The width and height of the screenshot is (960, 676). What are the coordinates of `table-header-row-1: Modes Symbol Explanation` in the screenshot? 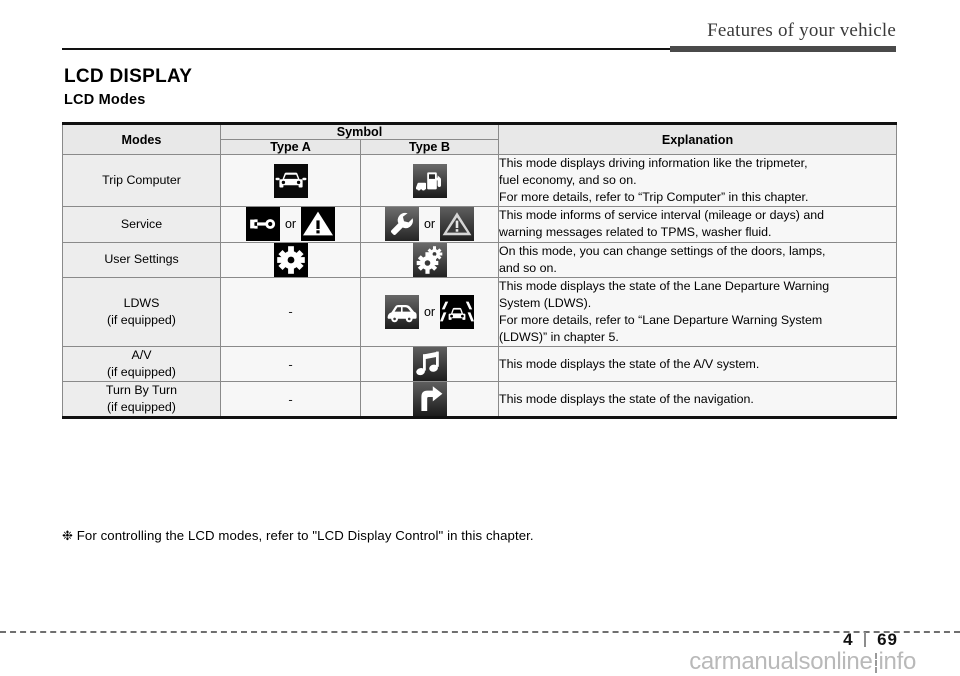 It's located at (479, 138).